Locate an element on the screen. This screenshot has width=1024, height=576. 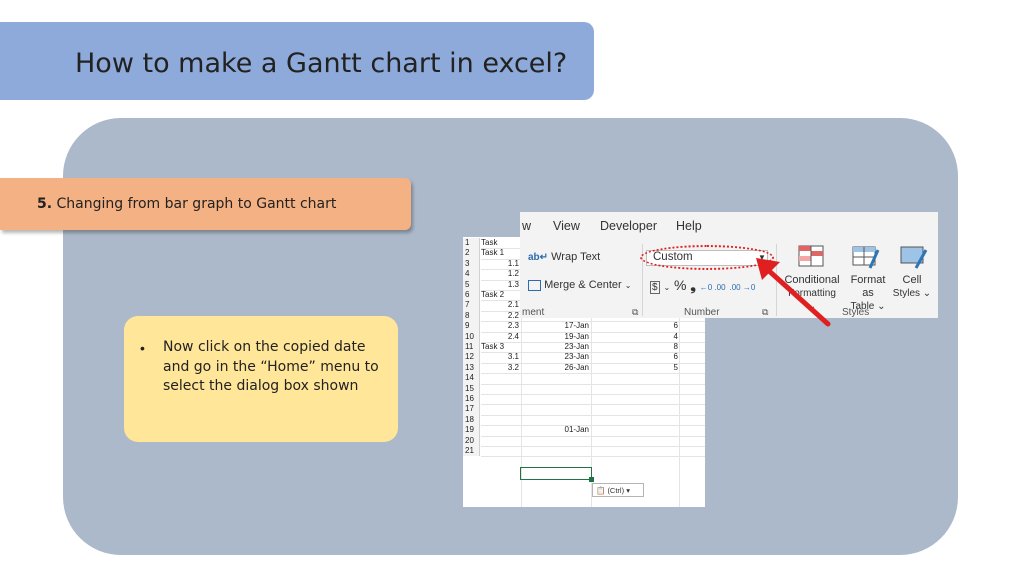
increase-decimal-icon: ←0 .00 is located at coordinates (713, 287).